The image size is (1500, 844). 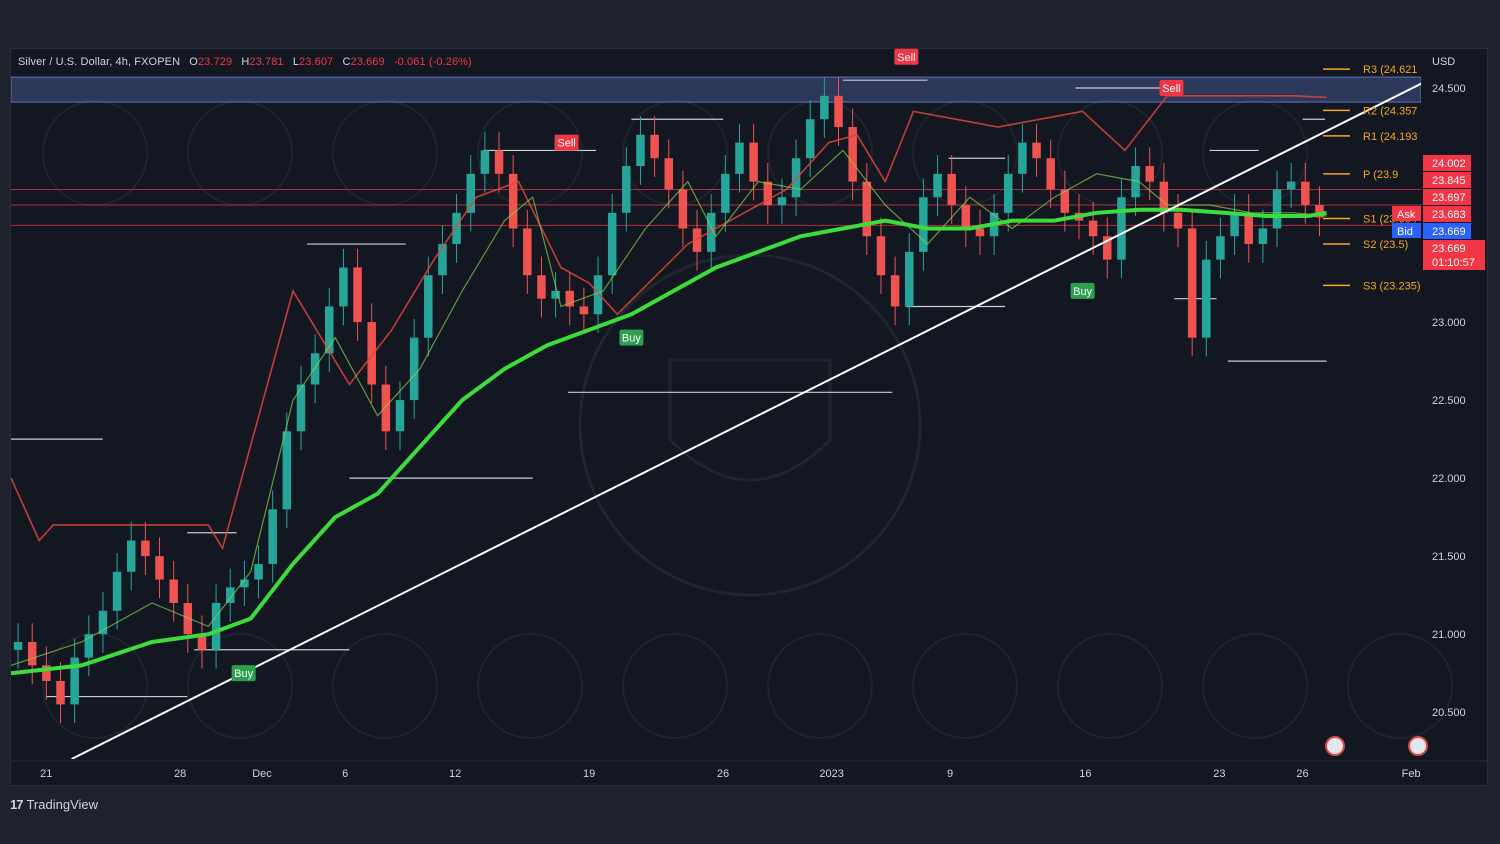 I want to click on currency-label: USD, so click(x=1443, y=62).